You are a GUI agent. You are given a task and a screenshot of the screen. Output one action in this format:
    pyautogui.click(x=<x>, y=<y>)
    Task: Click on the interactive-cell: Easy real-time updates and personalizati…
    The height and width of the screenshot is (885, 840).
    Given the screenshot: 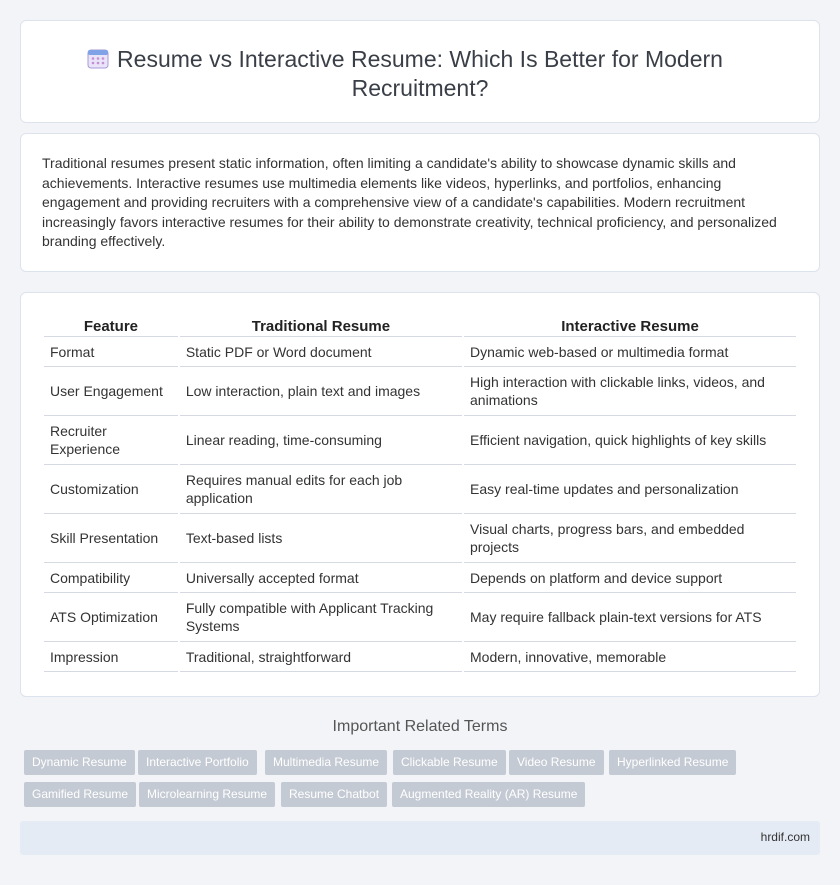 What is the action you would take?
    pyautogui.click(x=630, y=489)
    